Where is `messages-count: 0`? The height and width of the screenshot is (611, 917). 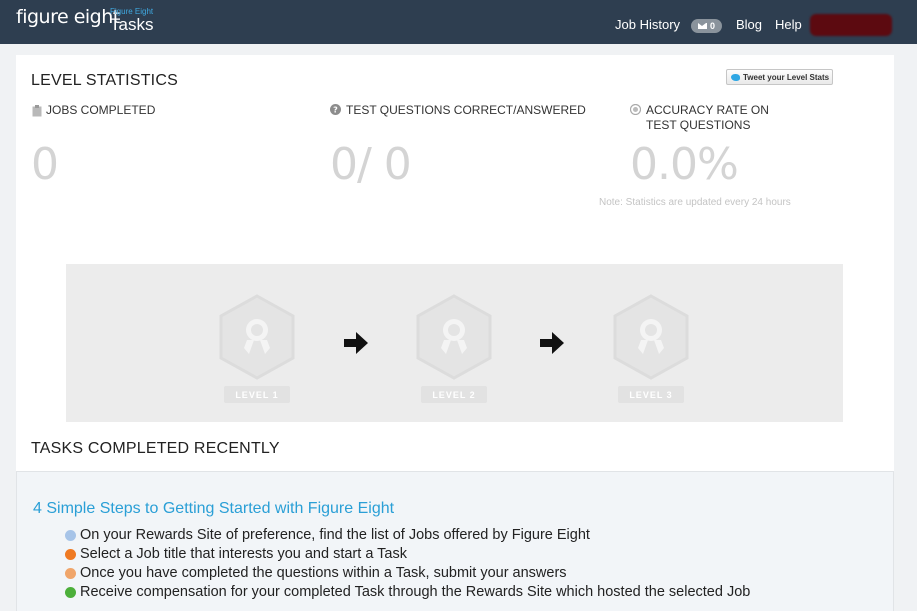
messages-count: 0 is located at coordinates (712, 26).